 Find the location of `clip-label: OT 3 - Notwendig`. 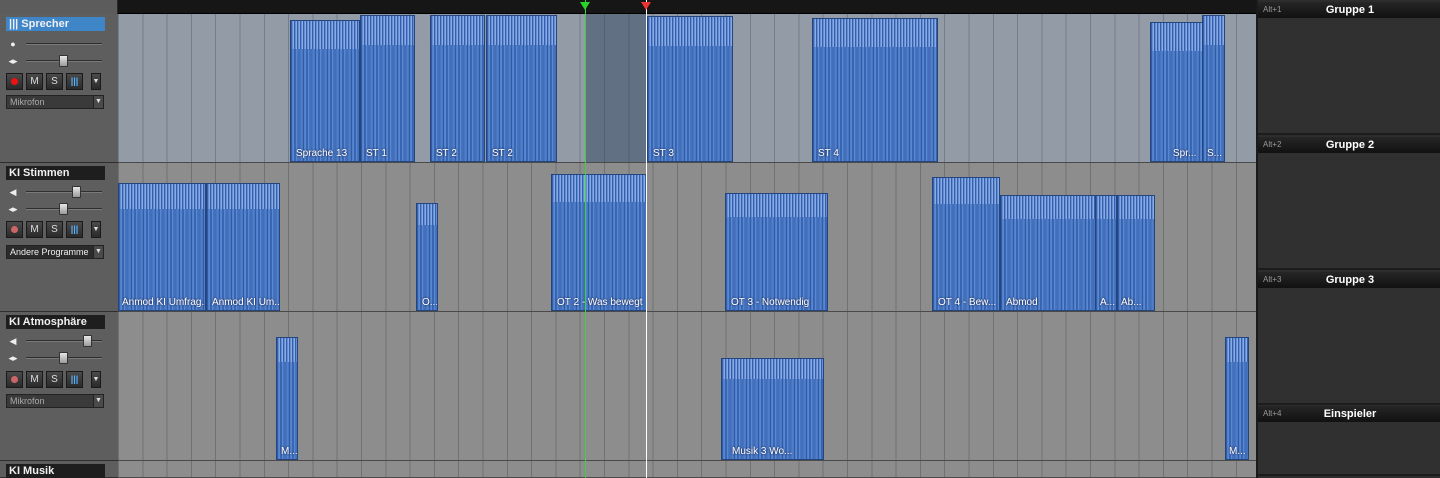

clip-label: OT 3 - Notwendig is located at coordinates (770, 302).